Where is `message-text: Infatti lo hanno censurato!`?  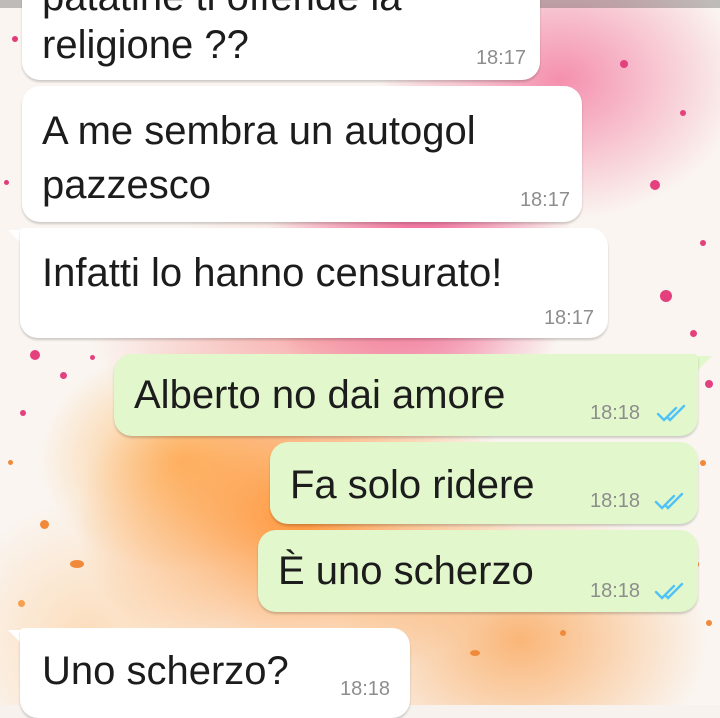
message-text: Infatti lo hanno censurato! is located at coordinates (272, 273).